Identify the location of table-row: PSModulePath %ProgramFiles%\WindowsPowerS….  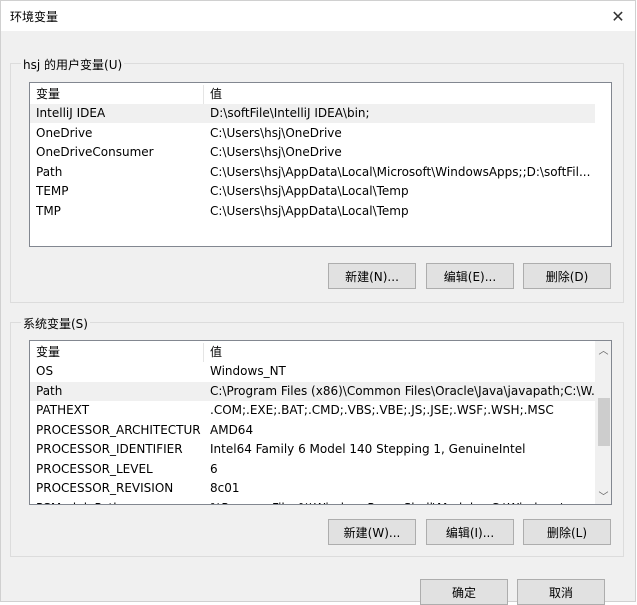
(312, 502).